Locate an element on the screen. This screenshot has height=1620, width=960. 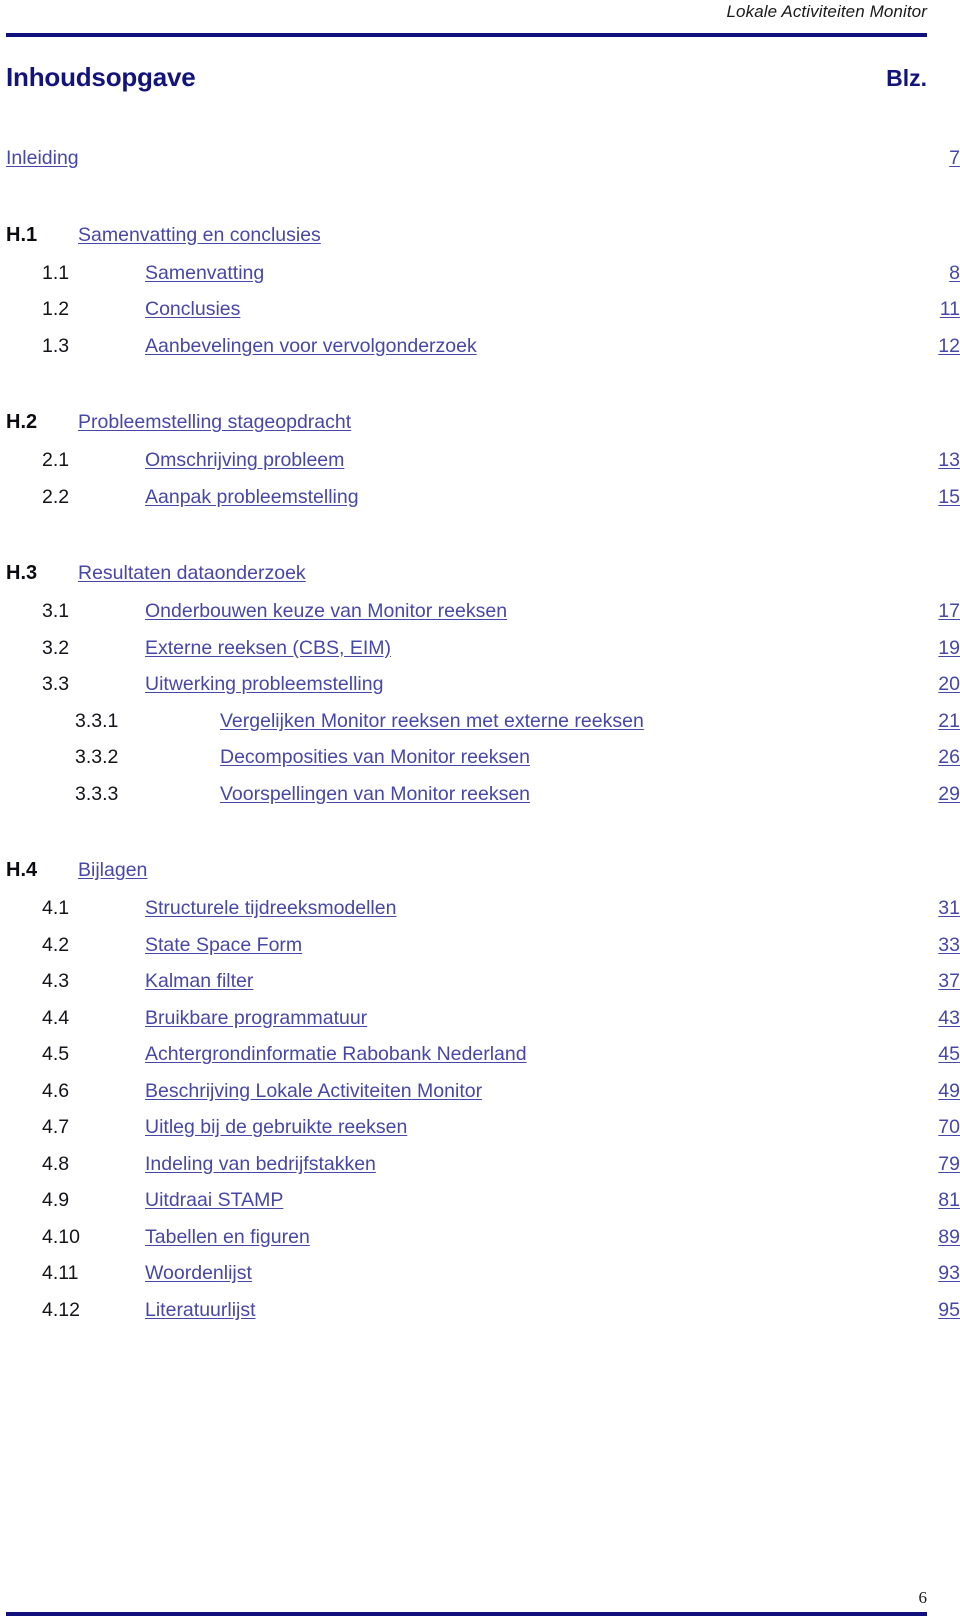
page-title: Inhoudsopgave is located at coordinates (101, 77).